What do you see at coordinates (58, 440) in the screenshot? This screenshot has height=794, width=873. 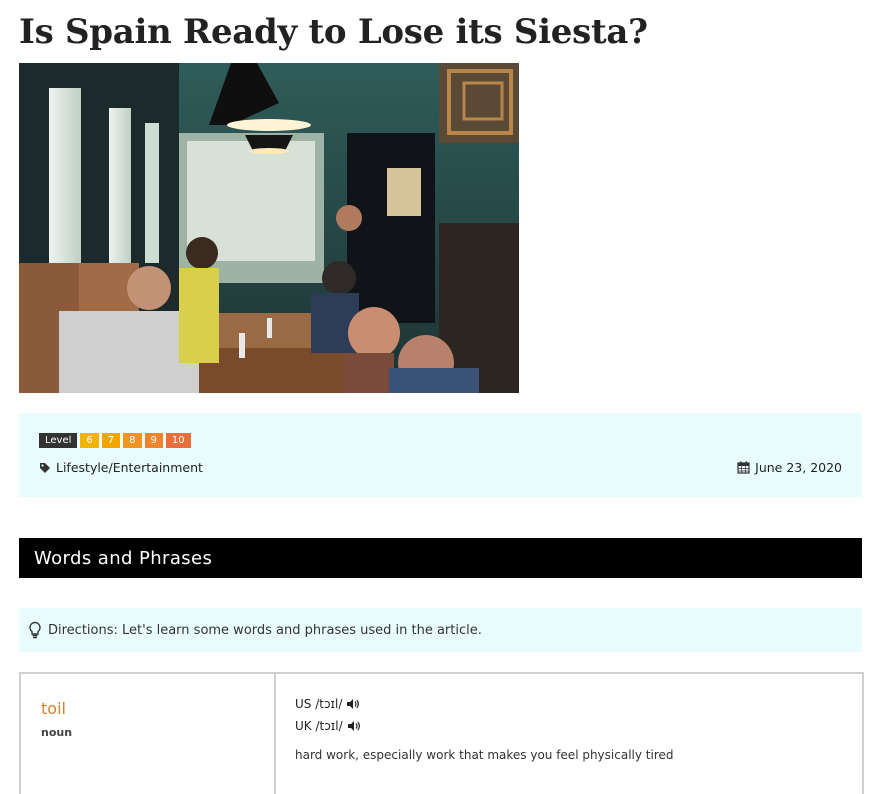 I see `level-label: Level` at bounding box center [58, 440].